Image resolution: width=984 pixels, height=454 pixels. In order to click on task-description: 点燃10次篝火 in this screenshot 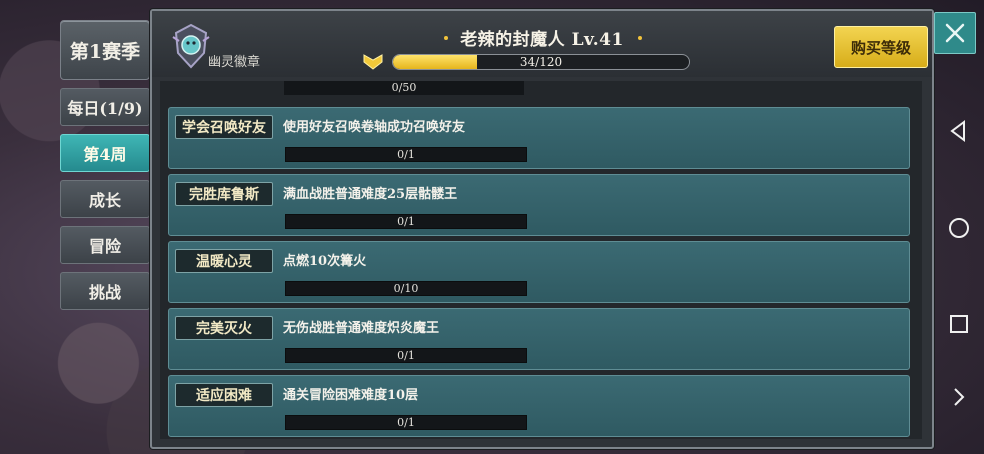, I will do `click(325, 261)`.